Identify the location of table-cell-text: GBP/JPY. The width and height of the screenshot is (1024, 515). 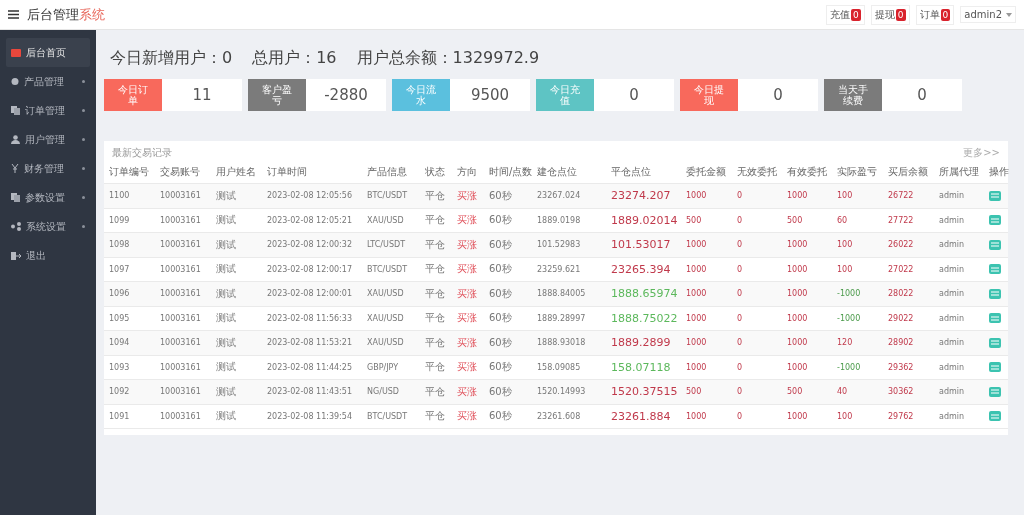
(383, 367).